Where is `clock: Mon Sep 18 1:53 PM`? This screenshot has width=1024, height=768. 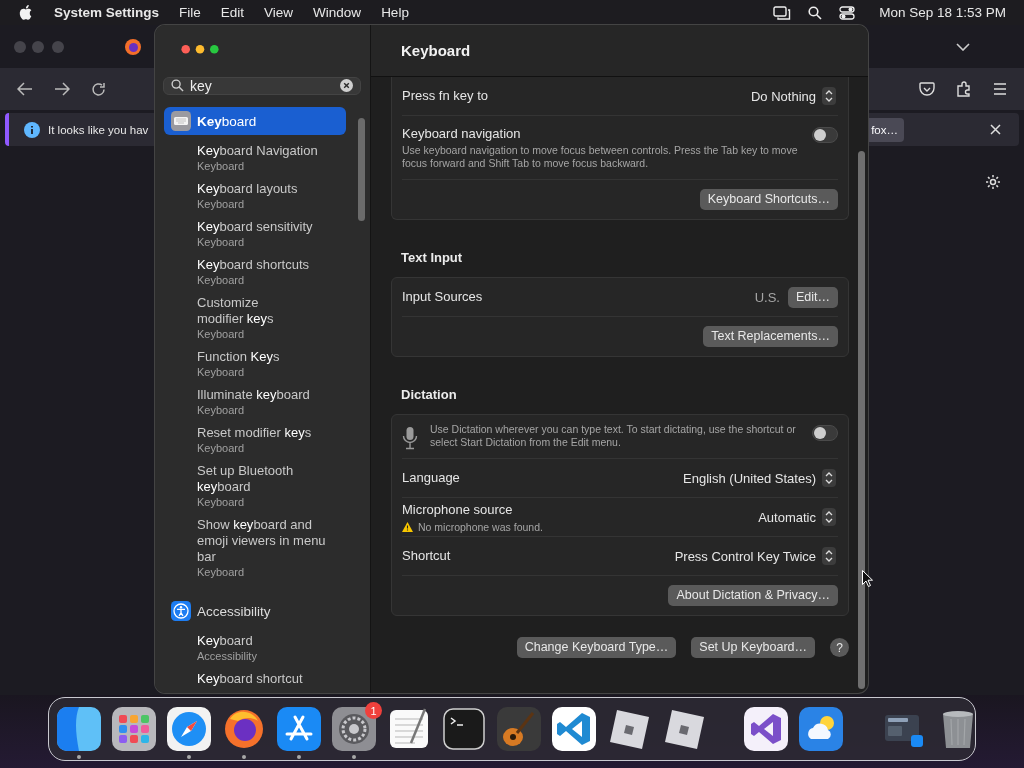
clock: Mon Sep 18 1:53 PM is located at coordinates (942, 12).